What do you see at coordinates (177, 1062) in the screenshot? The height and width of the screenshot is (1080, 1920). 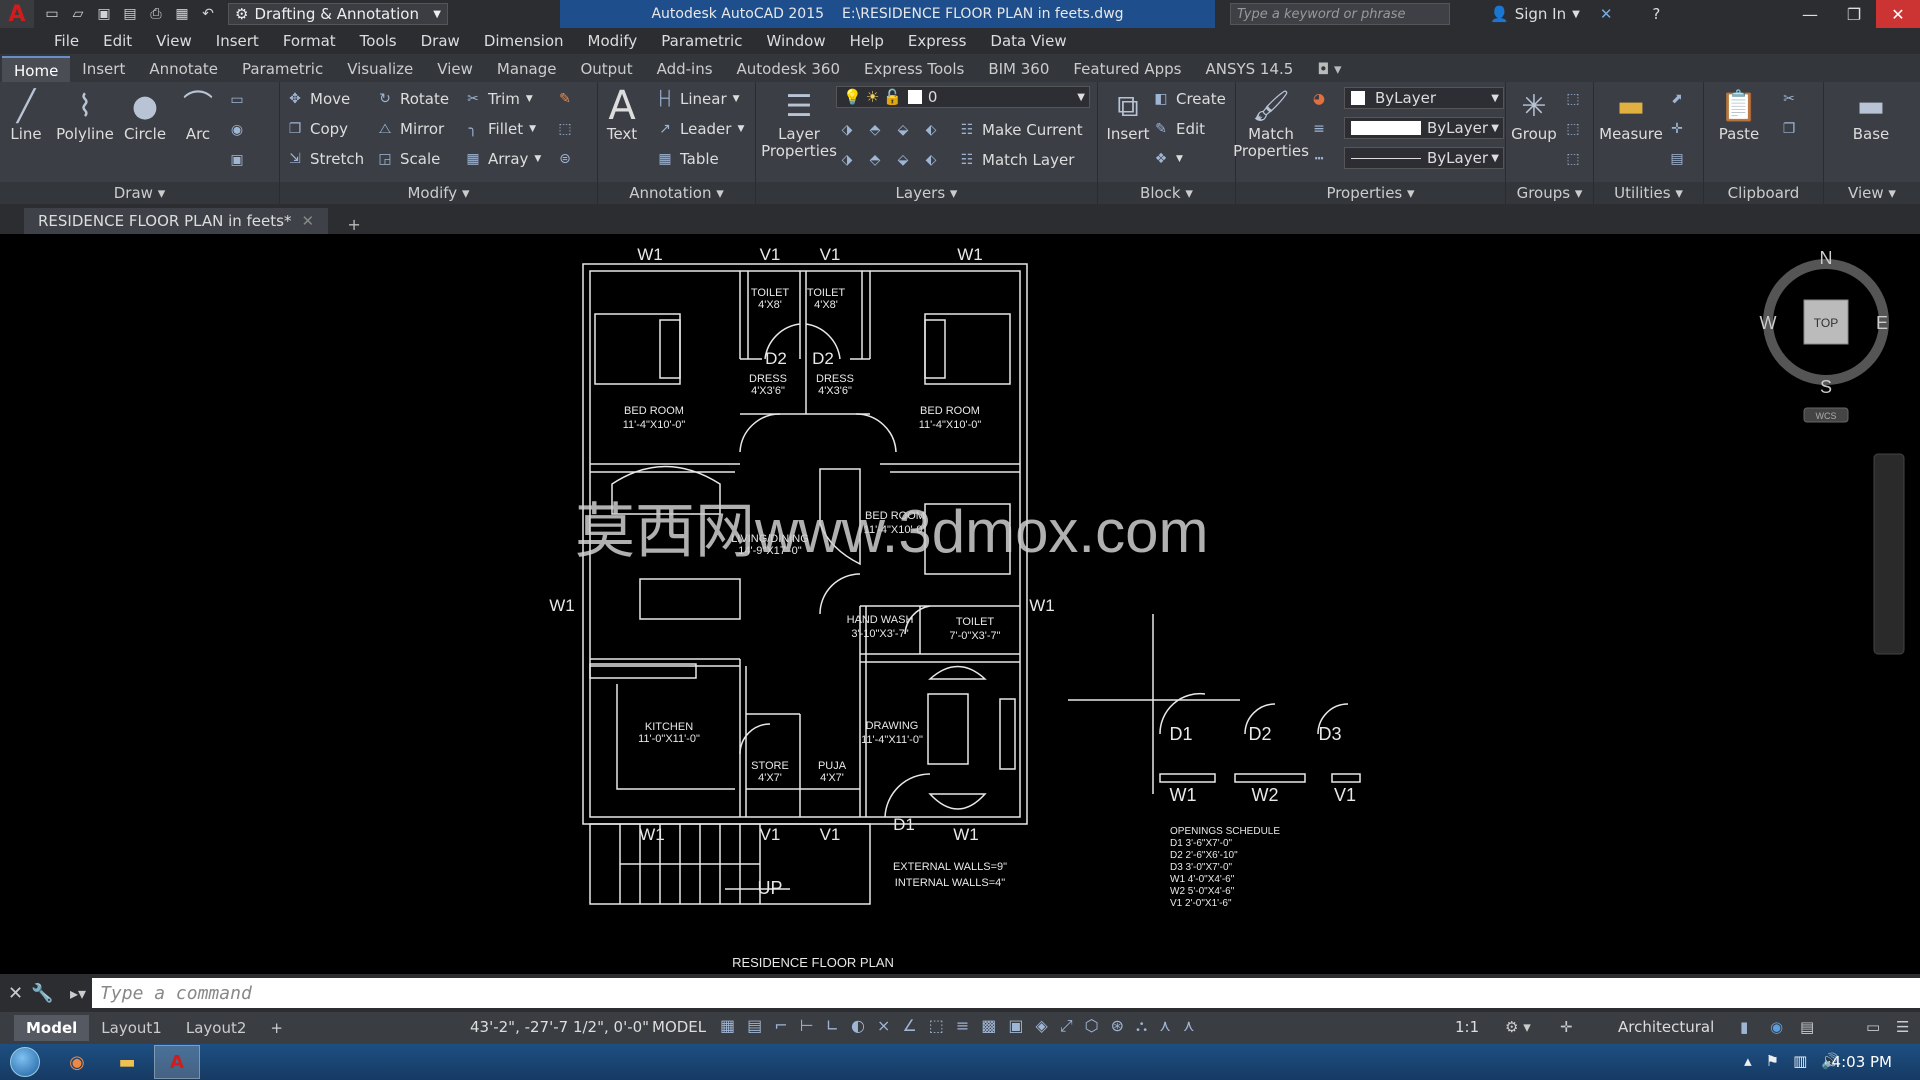 I see `autocad-taskbar-icon: A` at bounding box center [177, 1062].